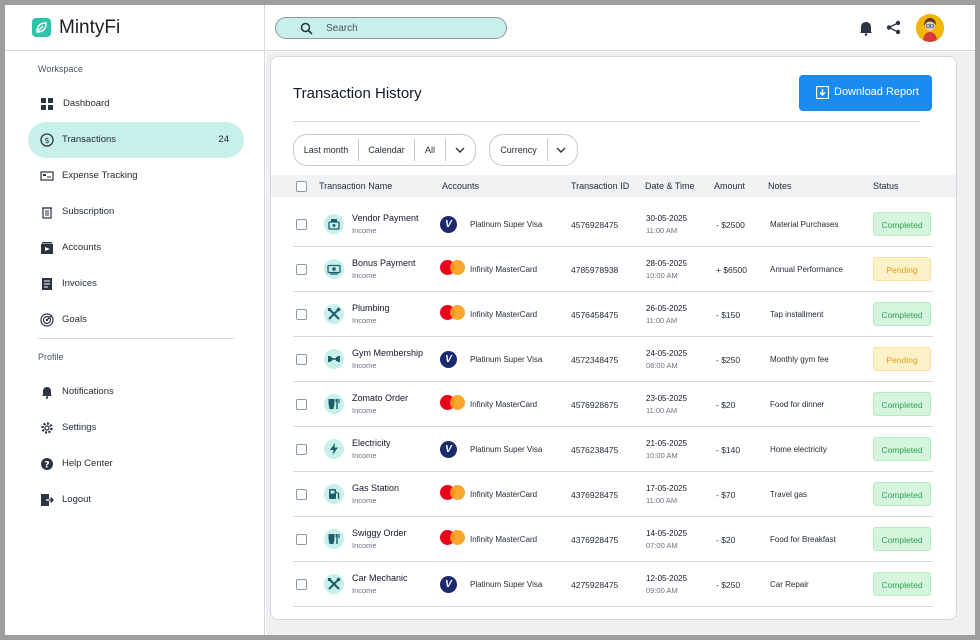 This screenshot has height=640, width=980. What do you see at coordinates (662, 365) in the screenshot?
I see `transaction-time: 08:00 AM` at bounding box center [662, 365].